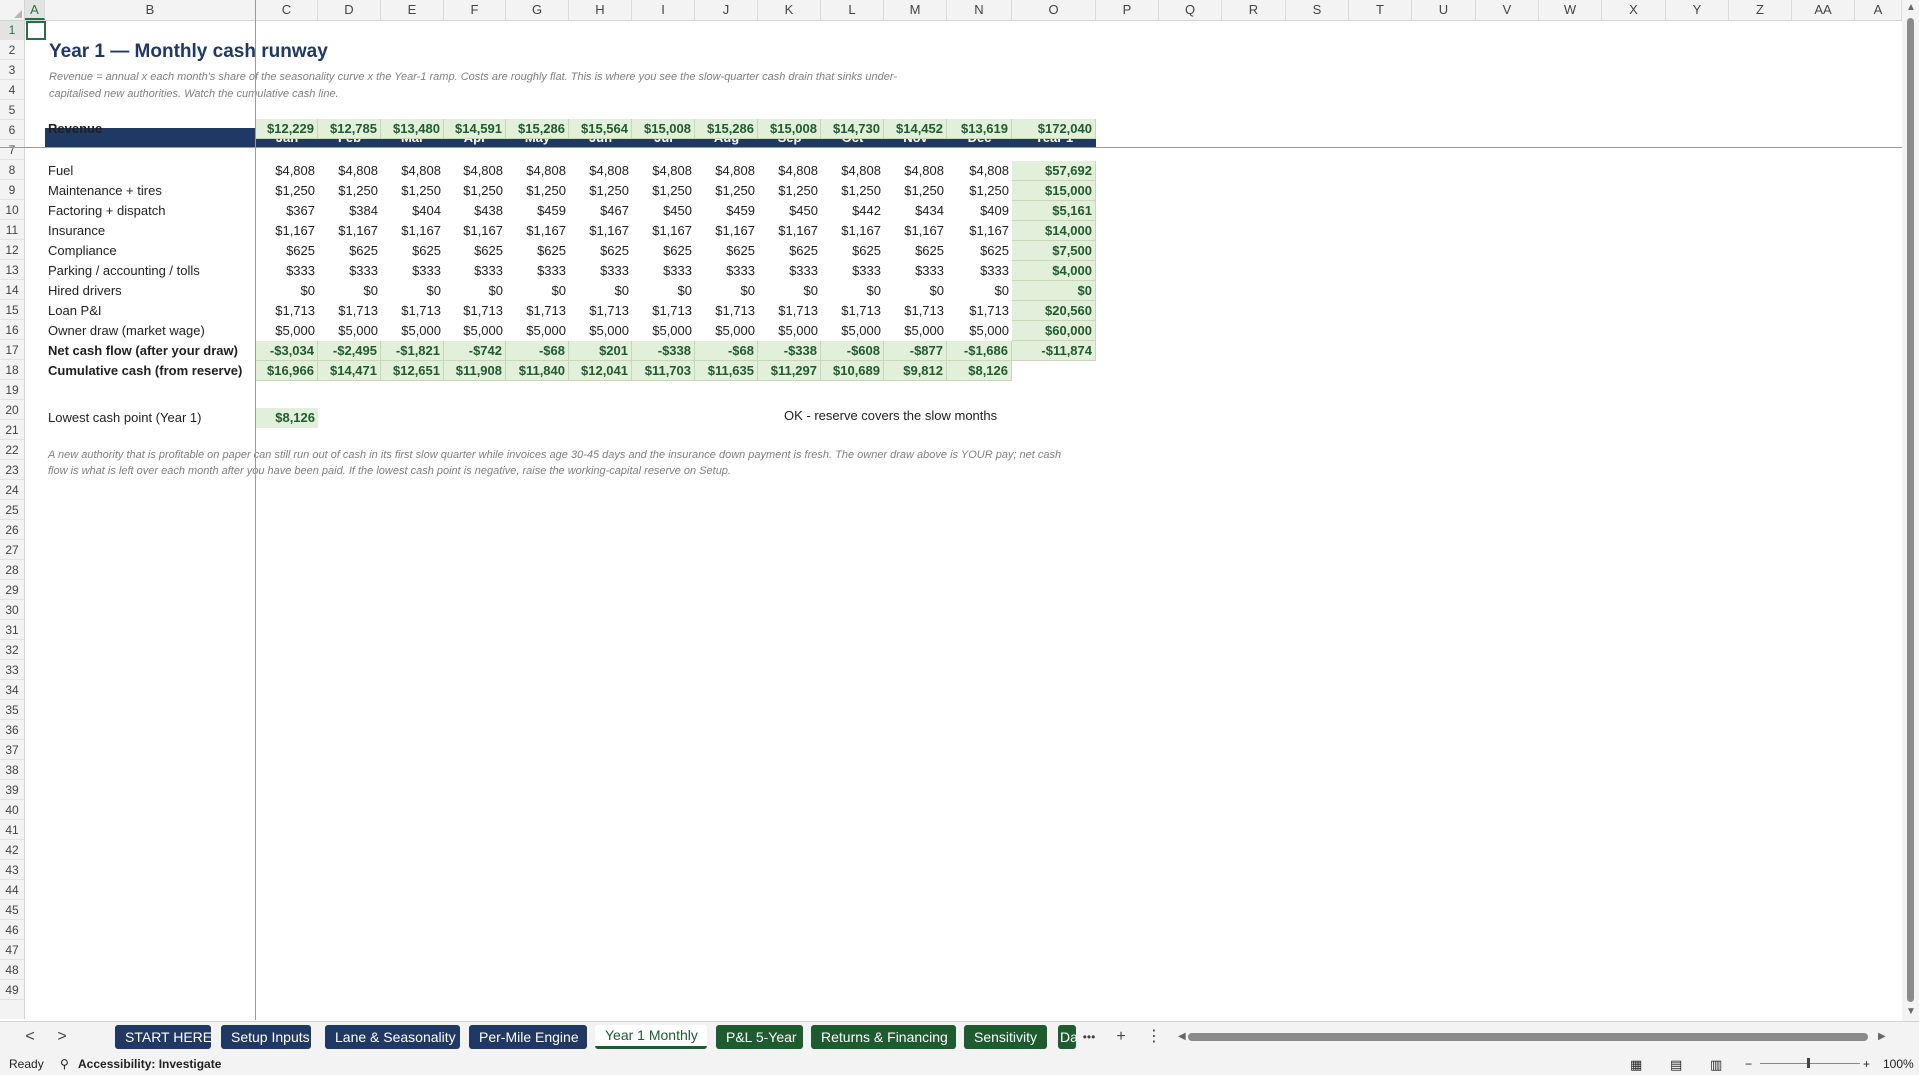 Image resolution: width=1919 pixels, height=1075 pixels. I want to click on column-header-r: R, so click(1254, 10).